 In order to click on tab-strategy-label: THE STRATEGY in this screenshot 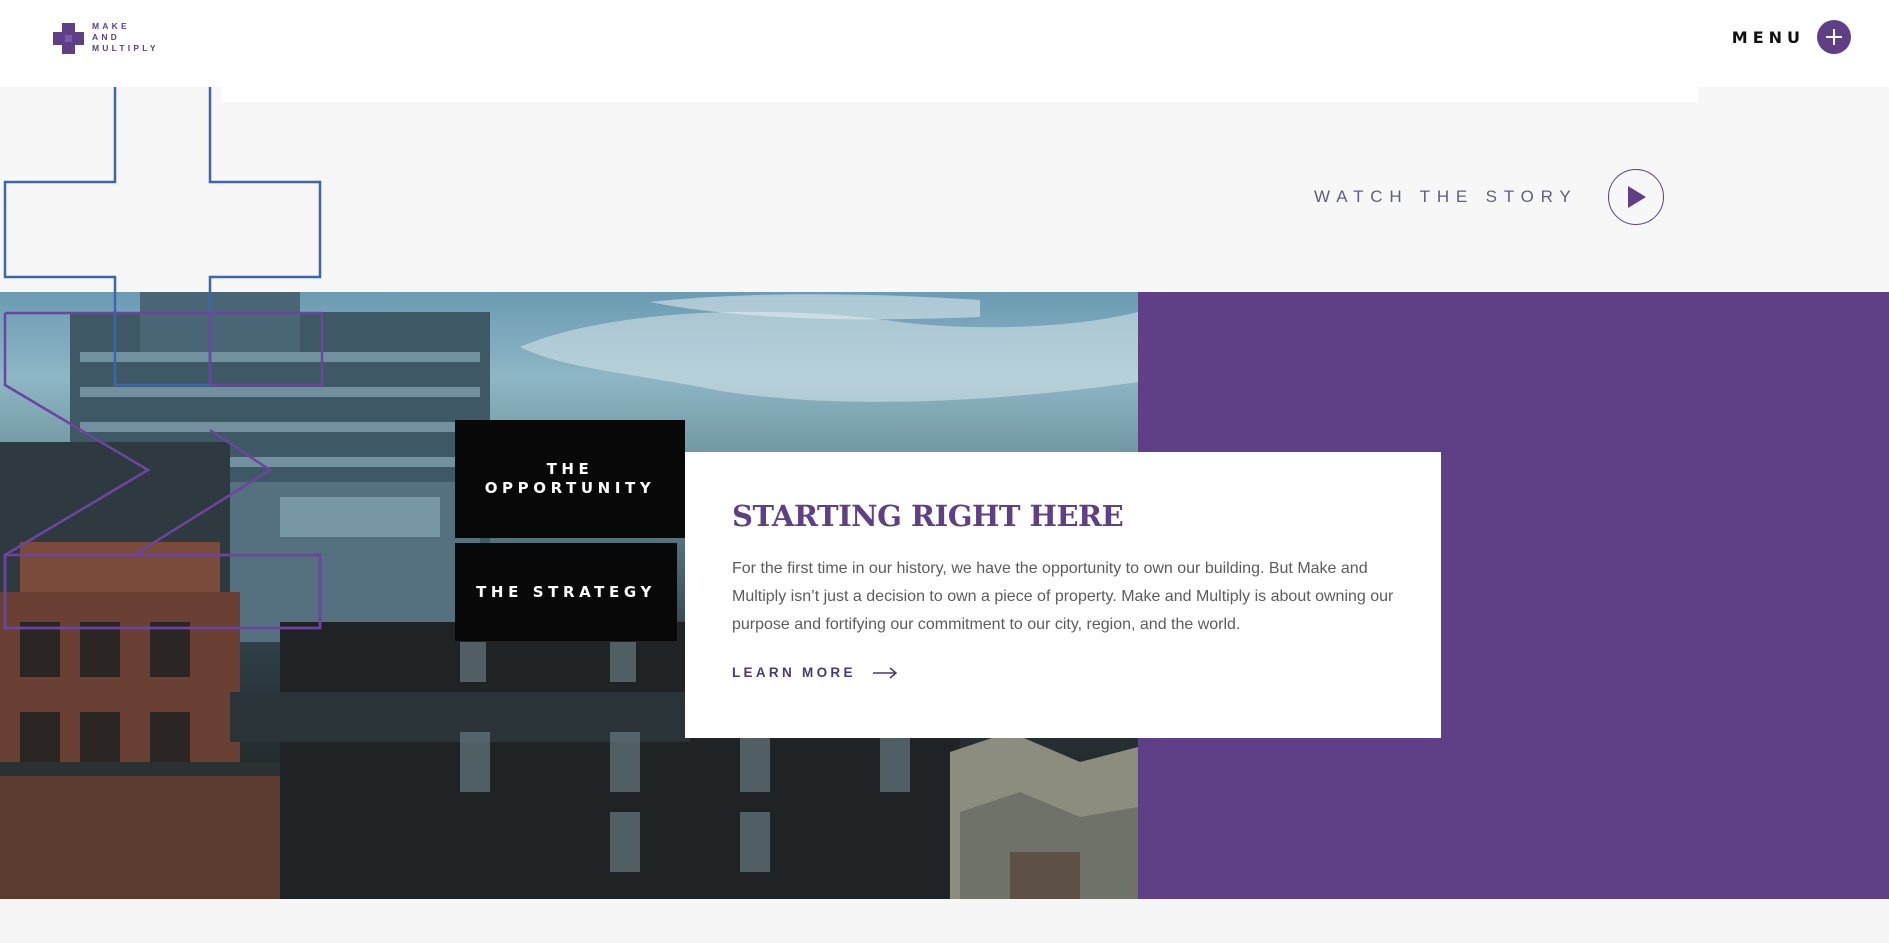, I will do `click(566, 591)`.